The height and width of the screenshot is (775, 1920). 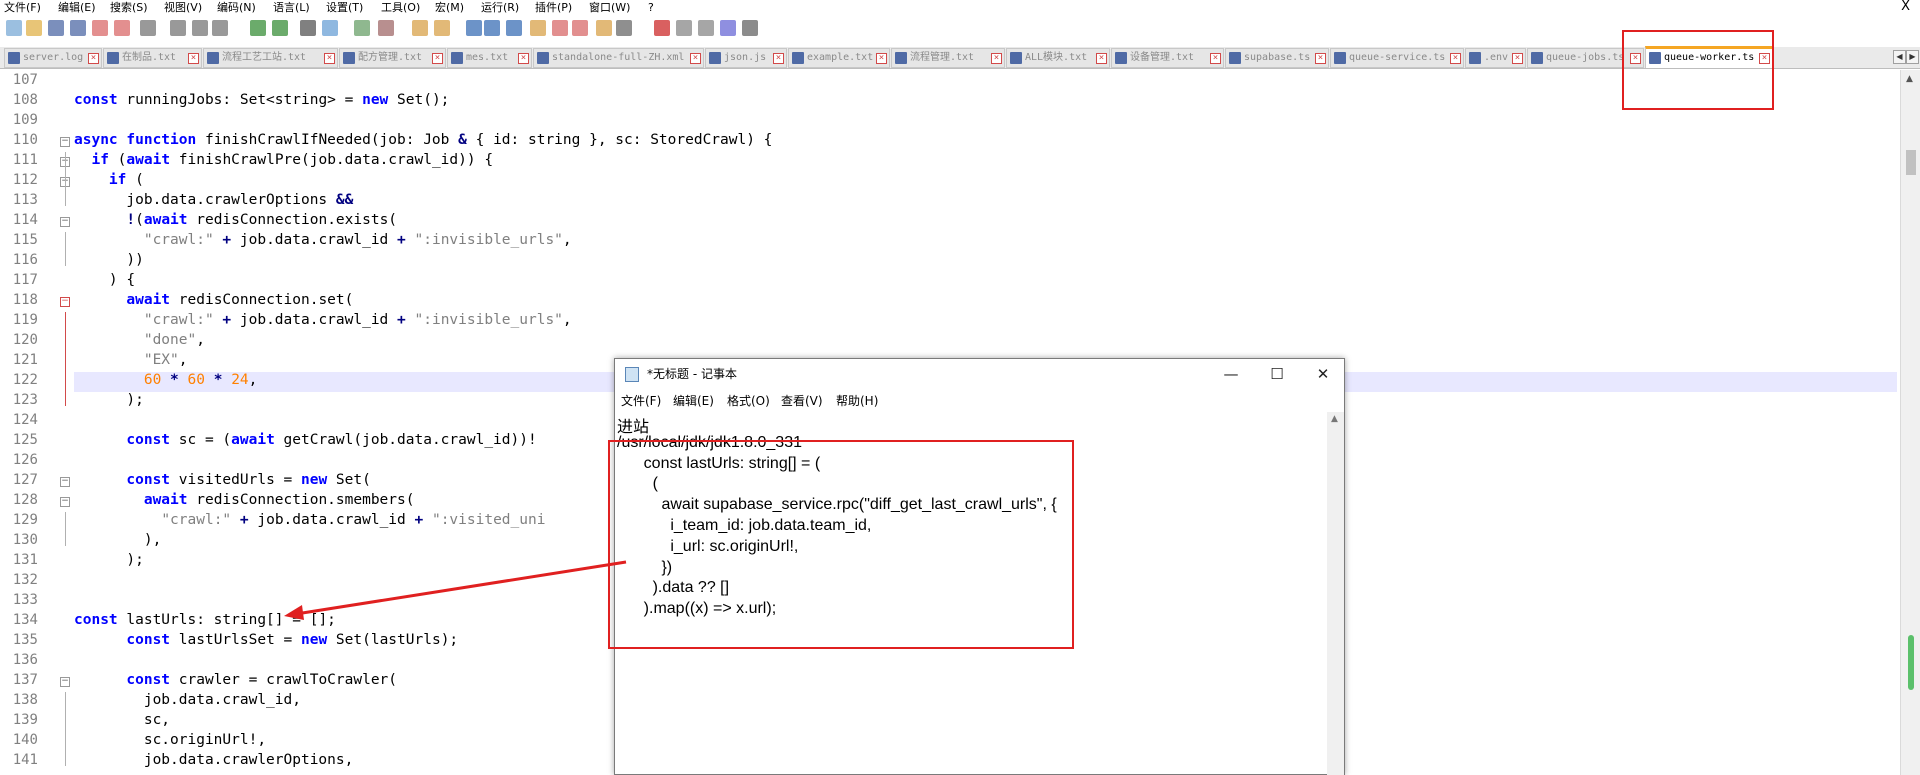 I want to click on print-icon, so click(x=148, y=28).